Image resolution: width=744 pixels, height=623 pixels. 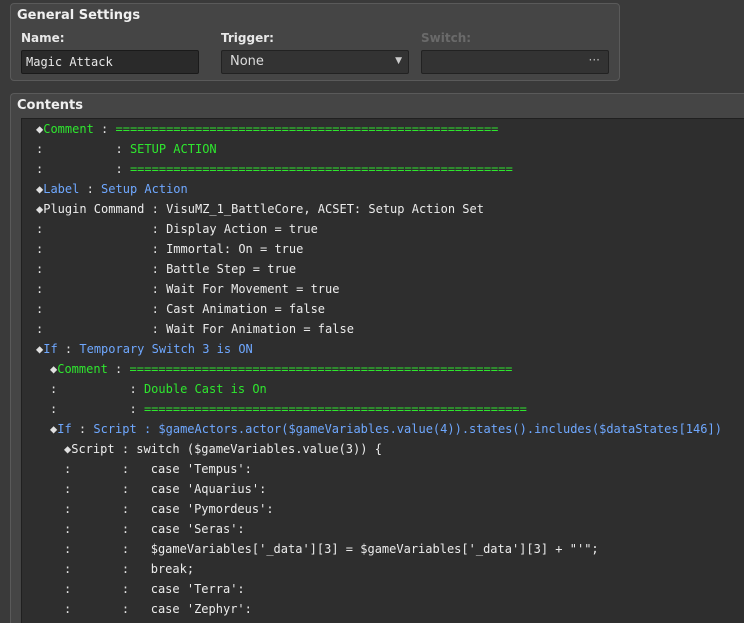 I want to click on contents-title: Contents, so click(x=50, y=105).